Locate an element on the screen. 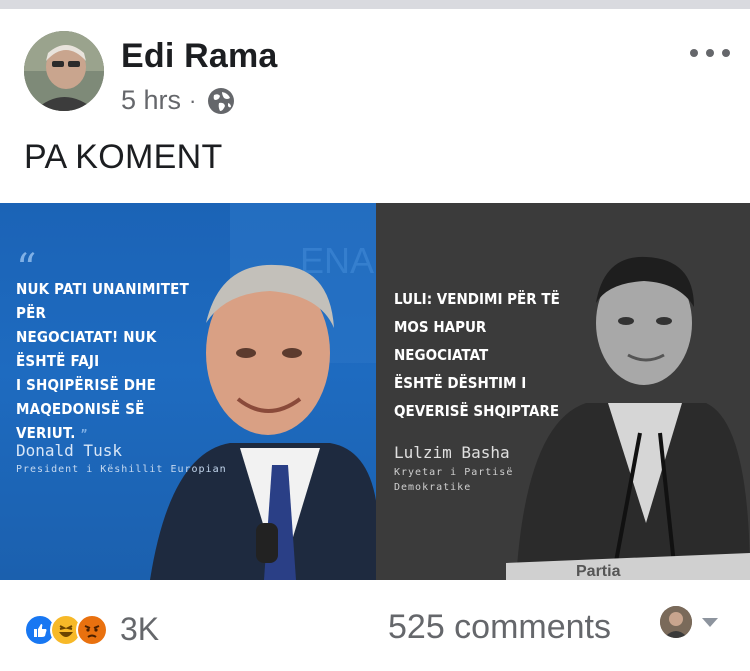  basha-role: Kryetar i Partisë Demokratike is located at coordinates (454, 480).